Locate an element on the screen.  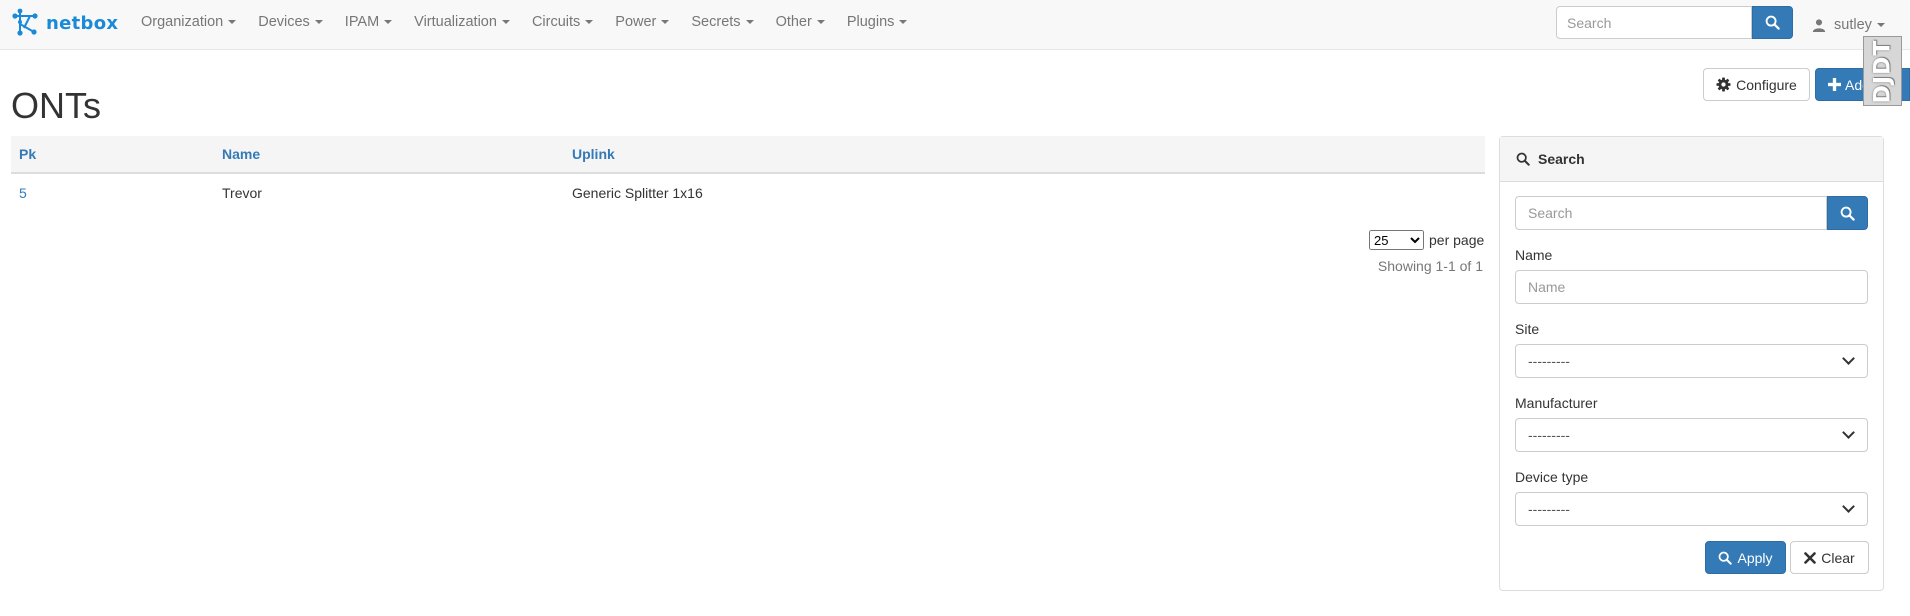
search-panel-heading: Search is located at coordinates (1691, 159).